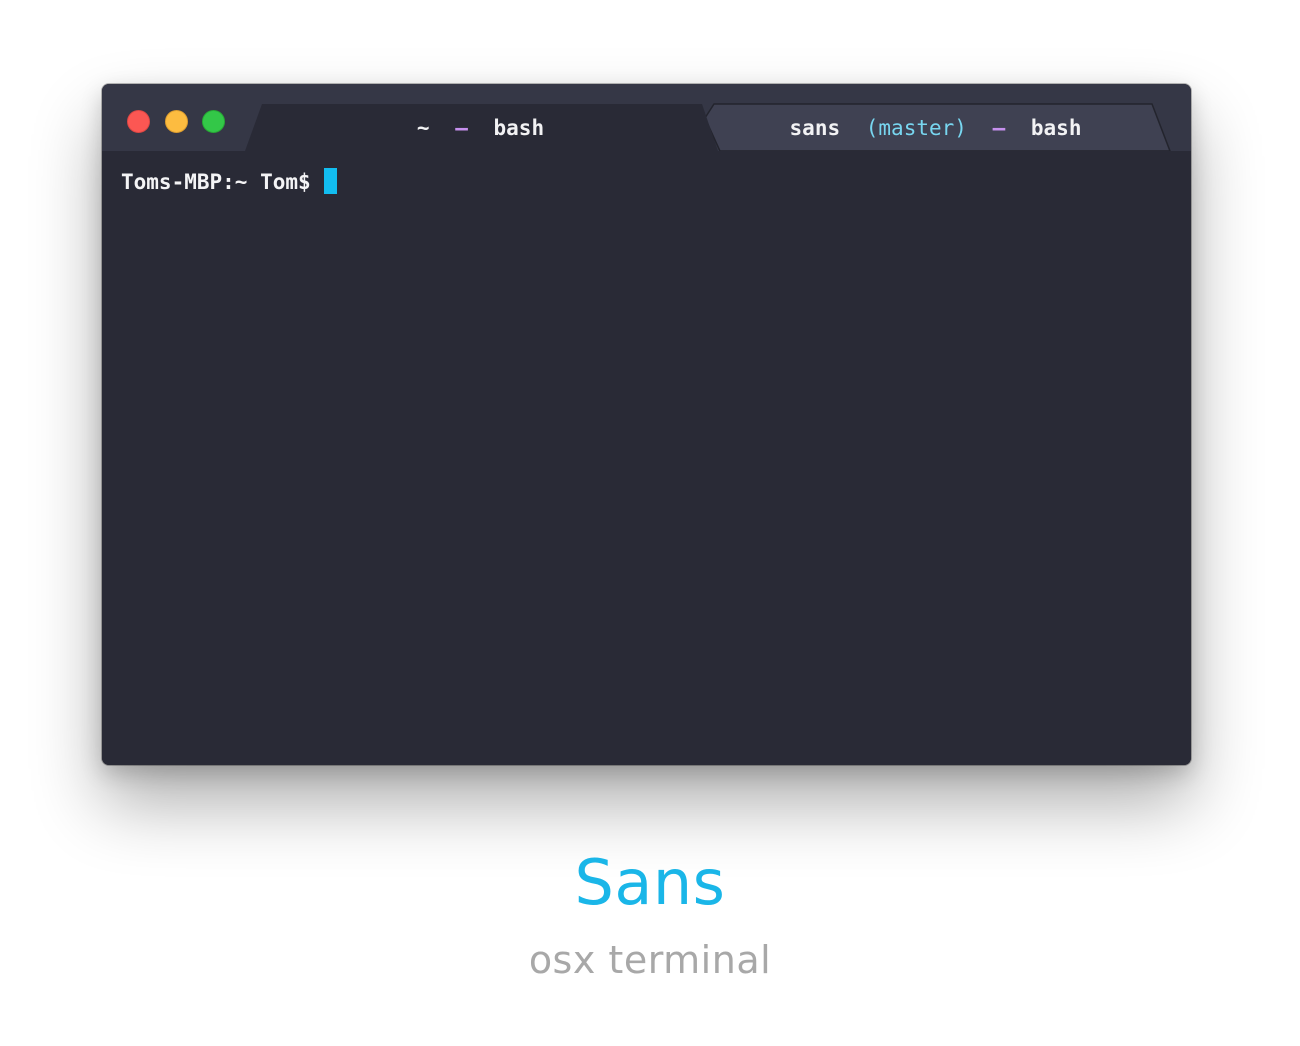 The height and width of the screenshot is (1046, 1300). Describe the element at coordinates (815, 128) in the screenshot. I see `tab-label-prefix: sans` at that location.